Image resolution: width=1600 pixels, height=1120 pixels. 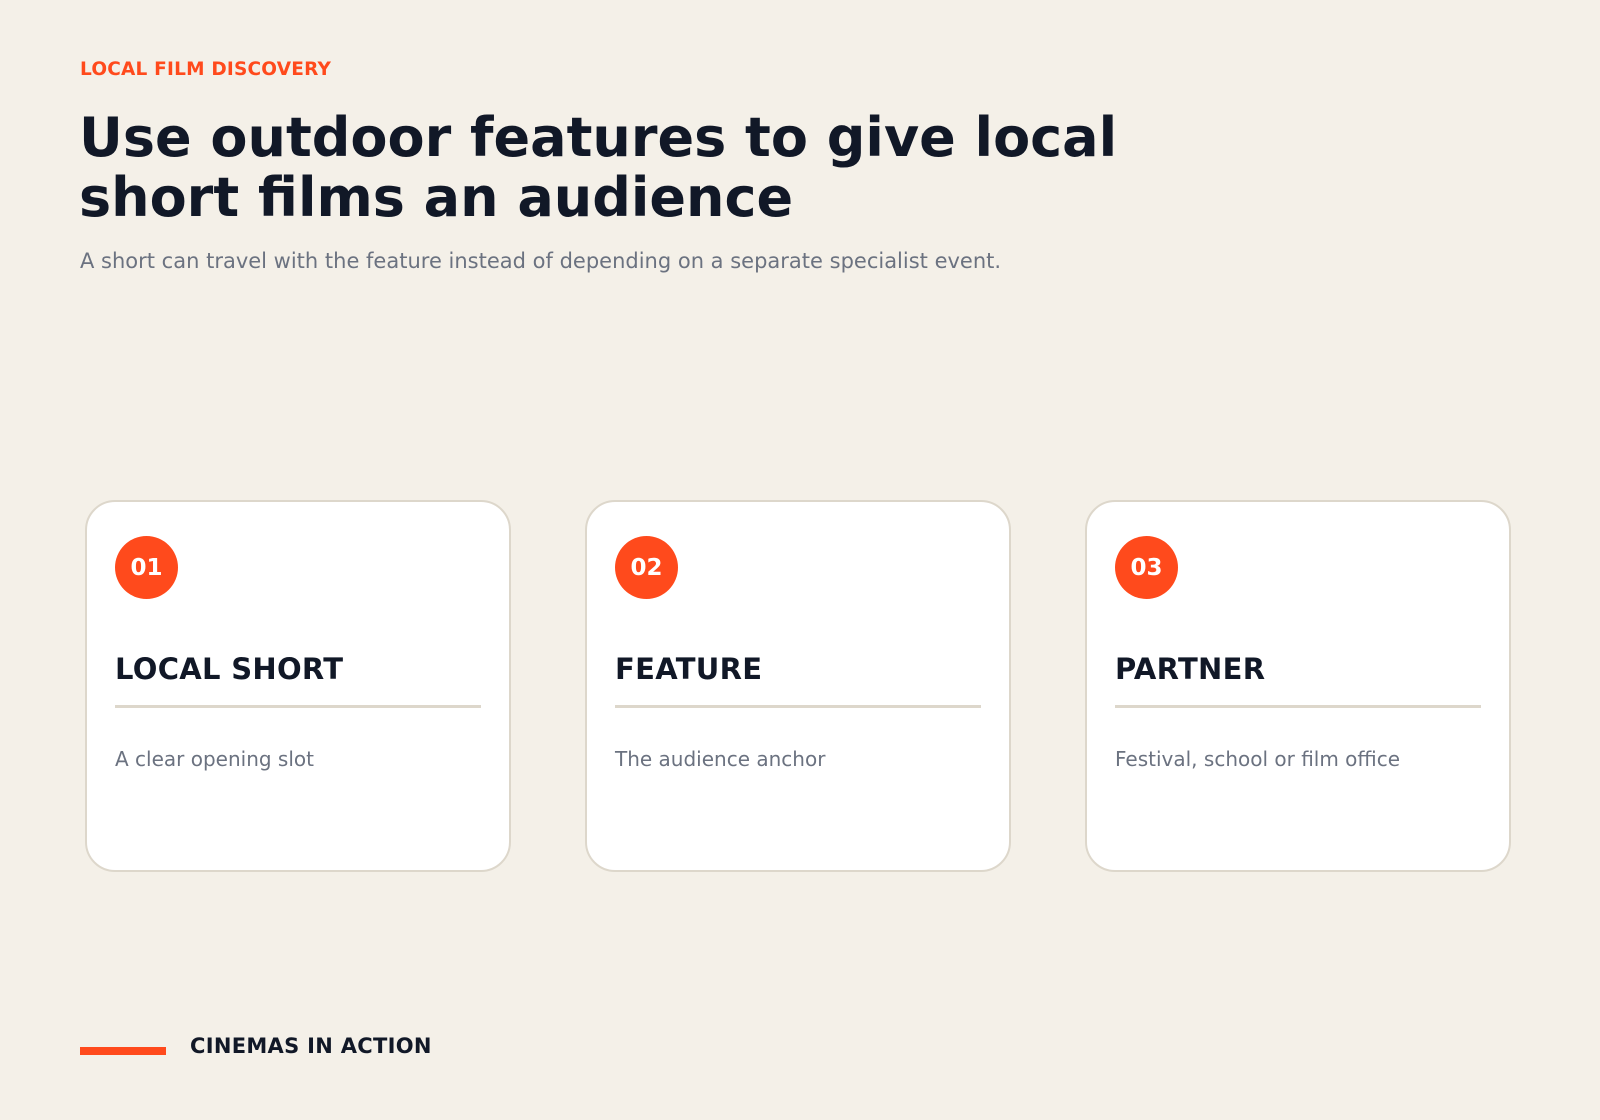 What do you see at coordinates (214, 759) in the screenshot?
I see `card-description: A clear opening slot` at bounding box center [214, 759].